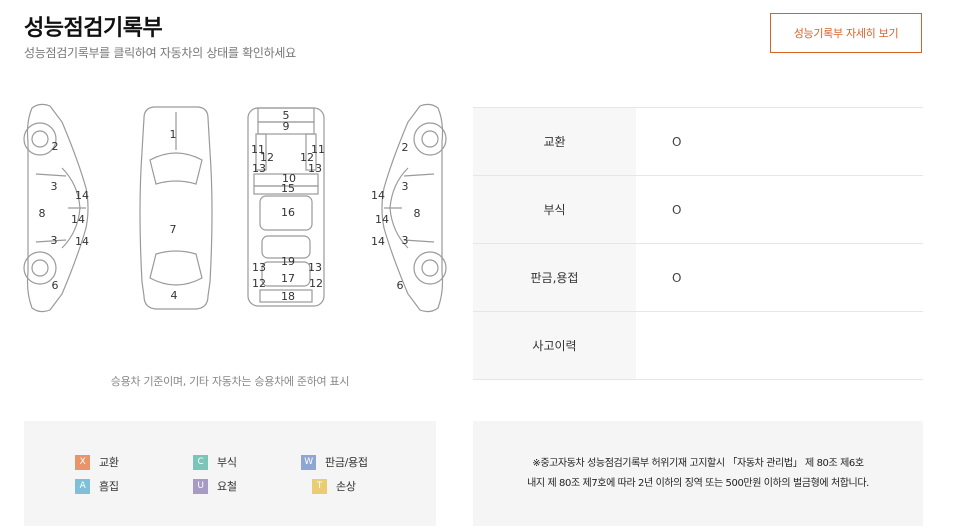 This screenshot has width=960, height=529. Describe the element at coordinates (174, 295) in the screenshot. I see `part-number: 4` at that location.